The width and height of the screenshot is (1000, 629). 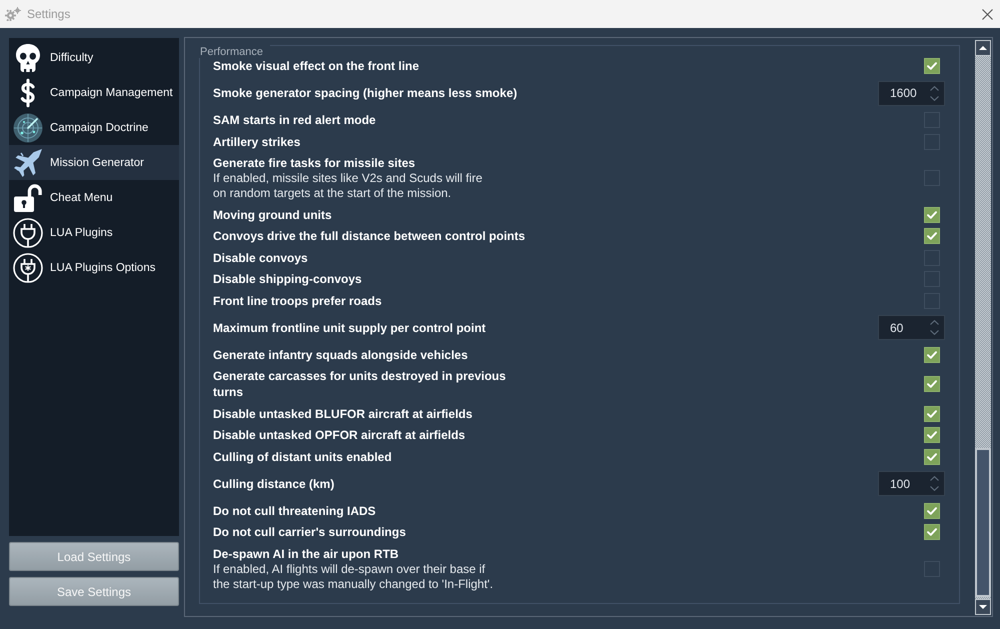 What do you see at coordinates (48, 14) in the screenshot?
I see `window-title: Settings` at bounding box center [48, 14].